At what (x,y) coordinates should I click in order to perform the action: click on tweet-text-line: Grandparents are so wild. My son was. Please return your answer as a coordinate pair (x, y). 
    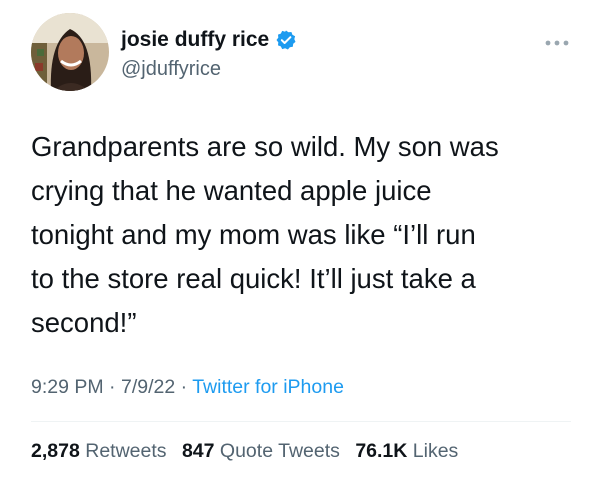
    Looking at the image, I should click on (265, 146).